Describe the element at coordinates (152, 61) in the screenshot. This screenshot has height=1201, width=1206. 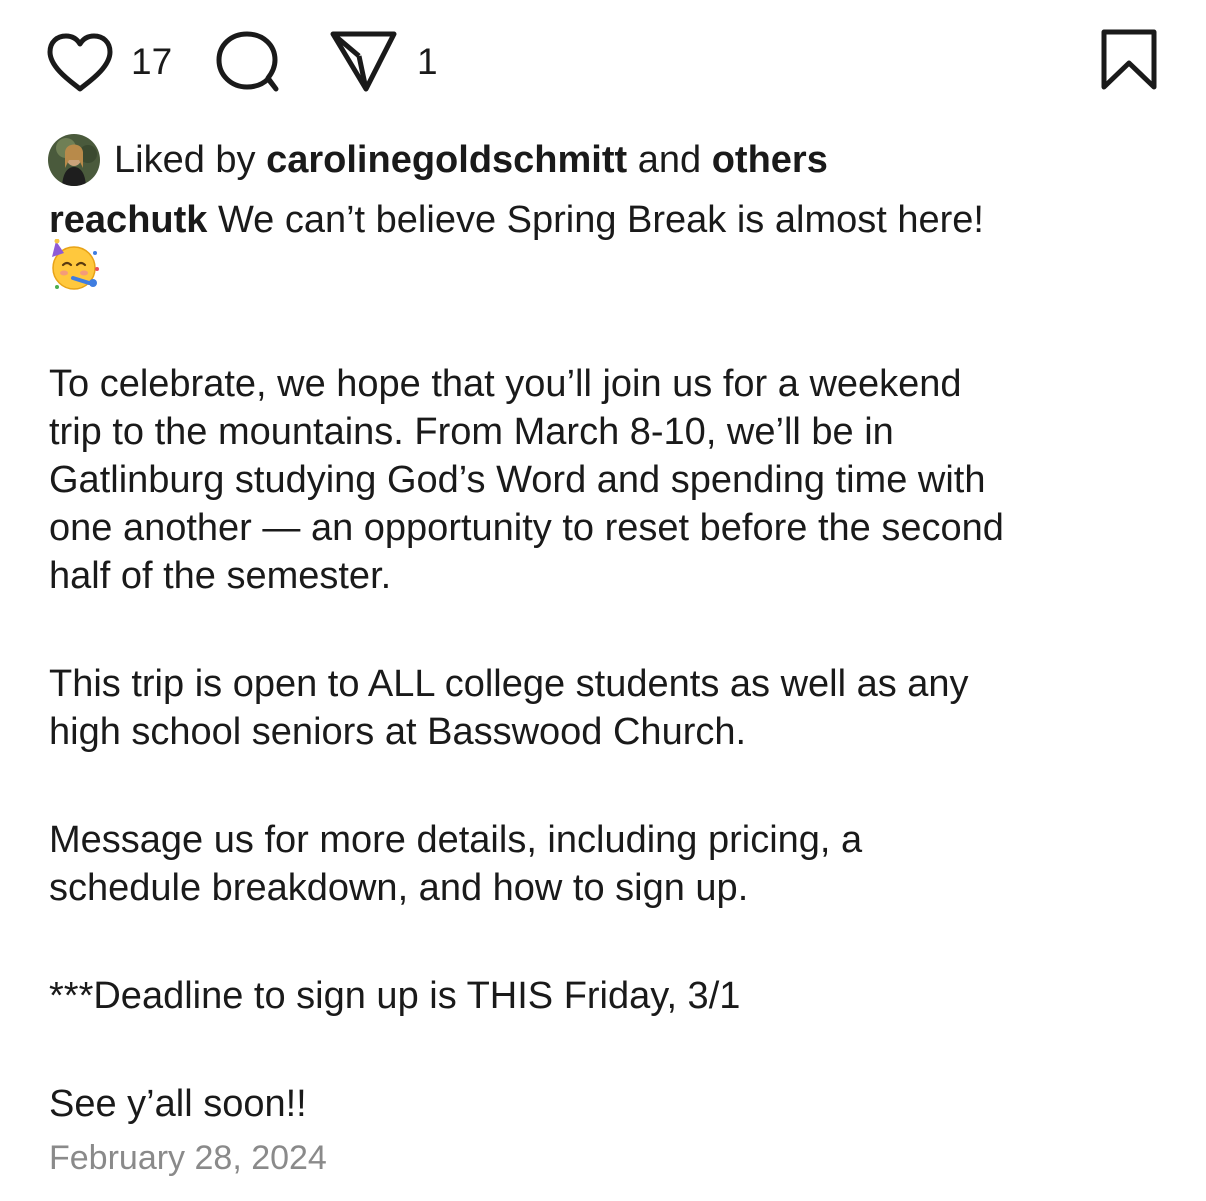
I see `like-count: 17` at that location.